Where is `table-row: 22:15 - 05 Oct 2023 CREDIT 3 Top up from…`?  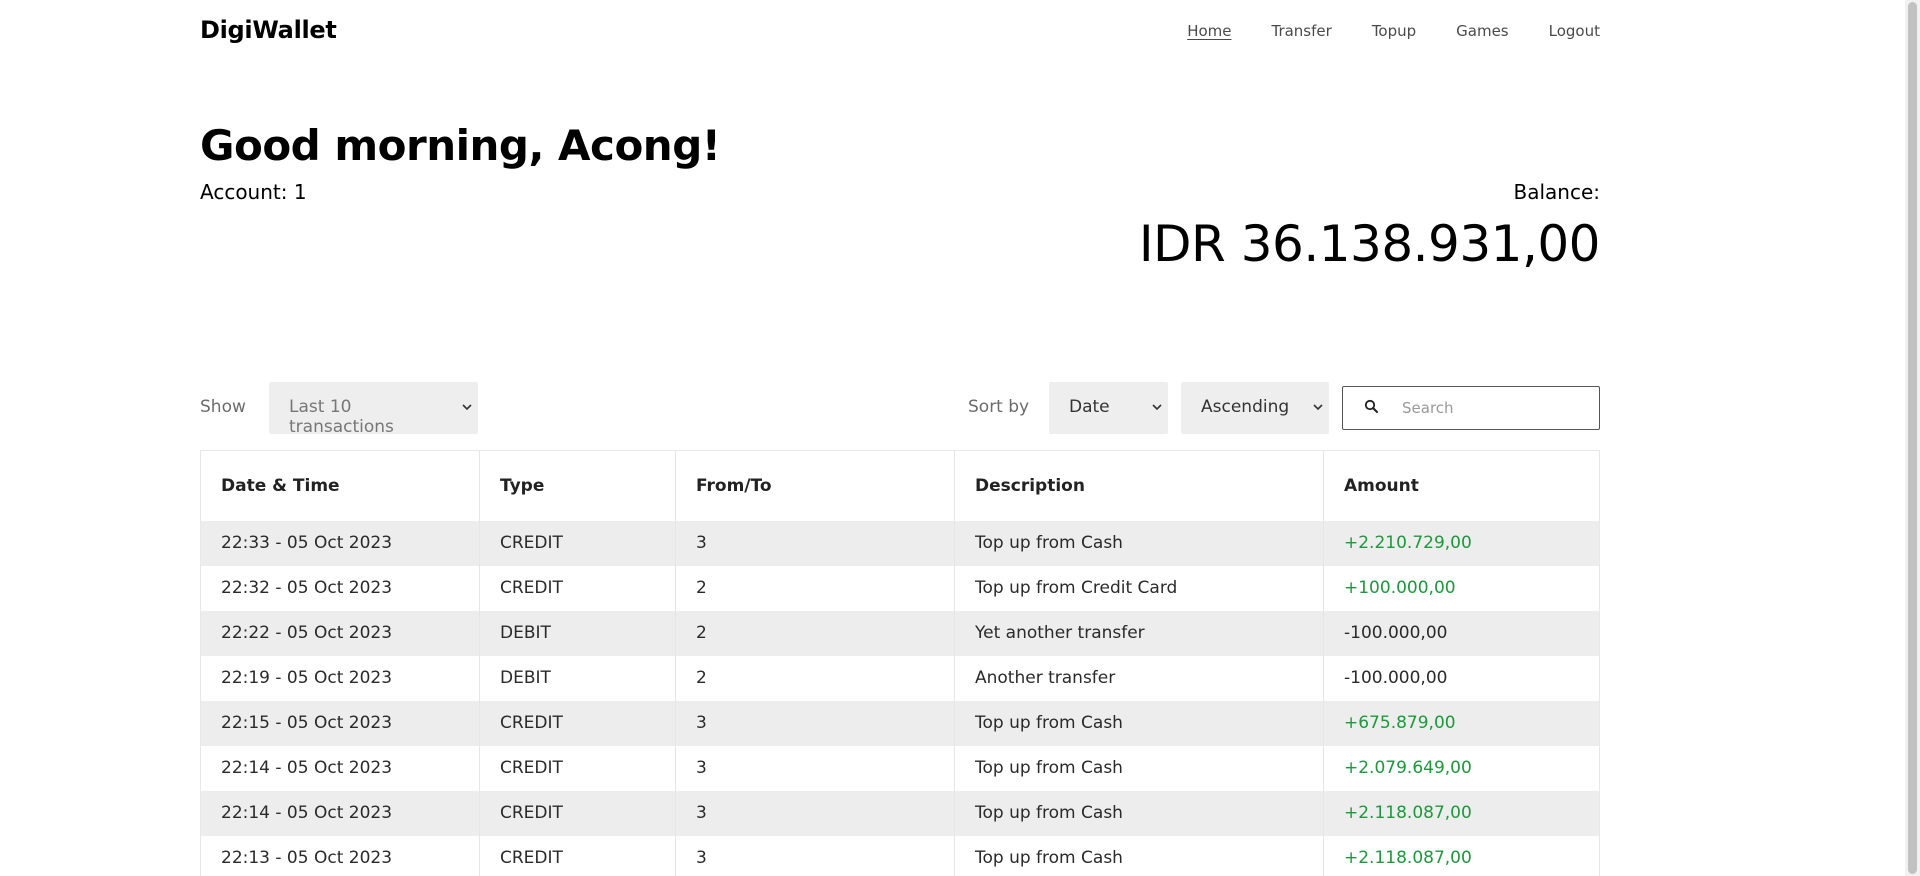 table-row: 22:15 - 05 Oct 2023 CREDIT 3 Top up from… is located at coordinates (900, 723).